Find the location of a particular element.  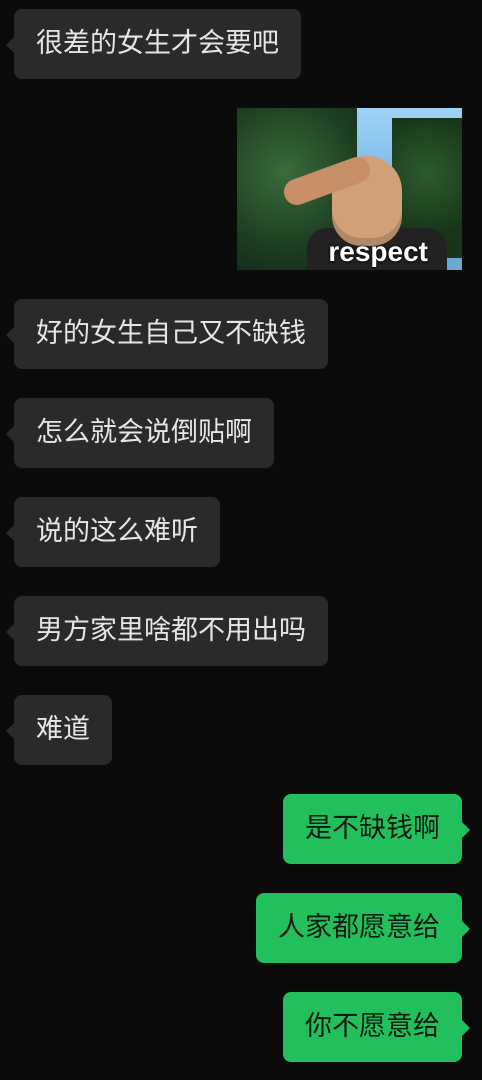

sticker-image: respect is located at coordinates (349, 189).